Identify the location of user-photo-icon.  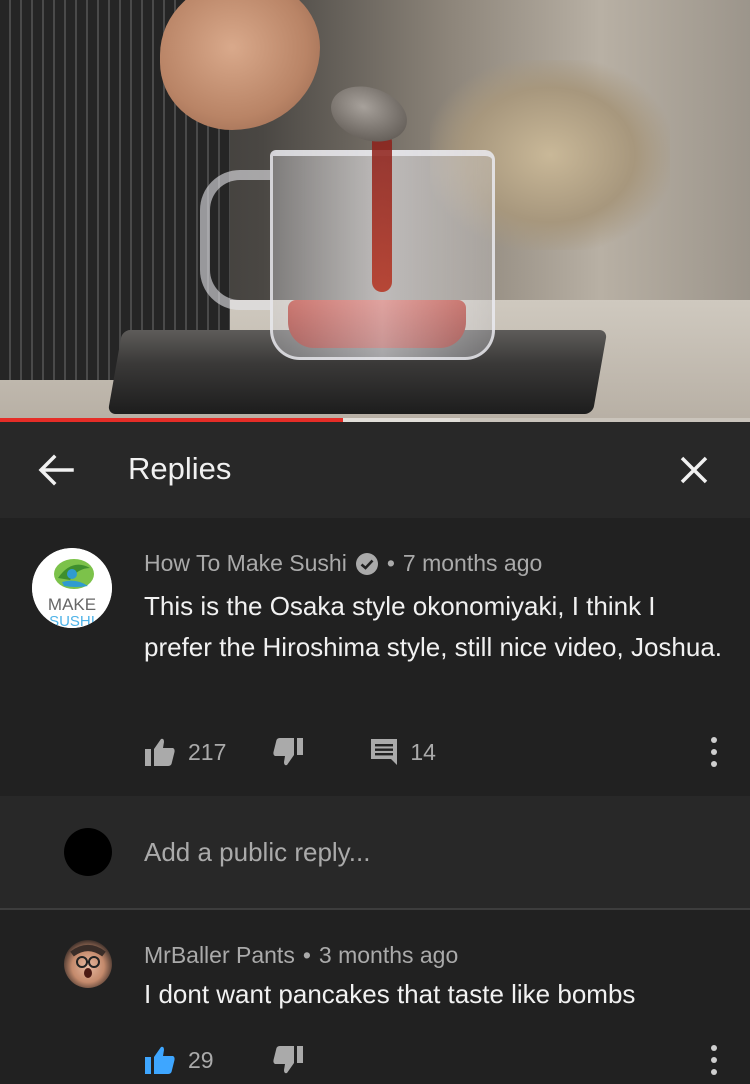
(88, 961).